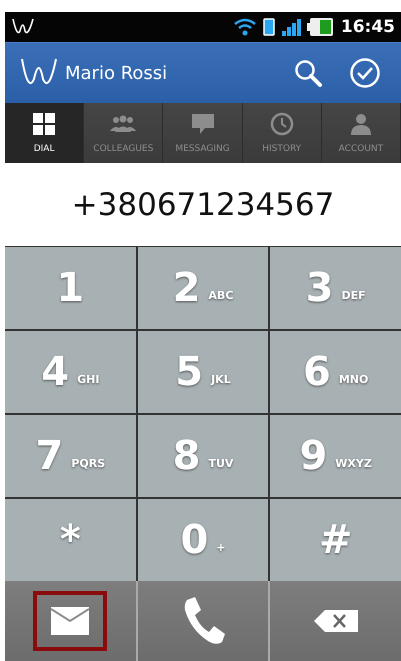 The width and height of the screenshot is (401, 661). What do you see at coordinates (203, 288) in the screenshot?
I see `dial-key: 2 ABC` at bounding box center [203, 288].